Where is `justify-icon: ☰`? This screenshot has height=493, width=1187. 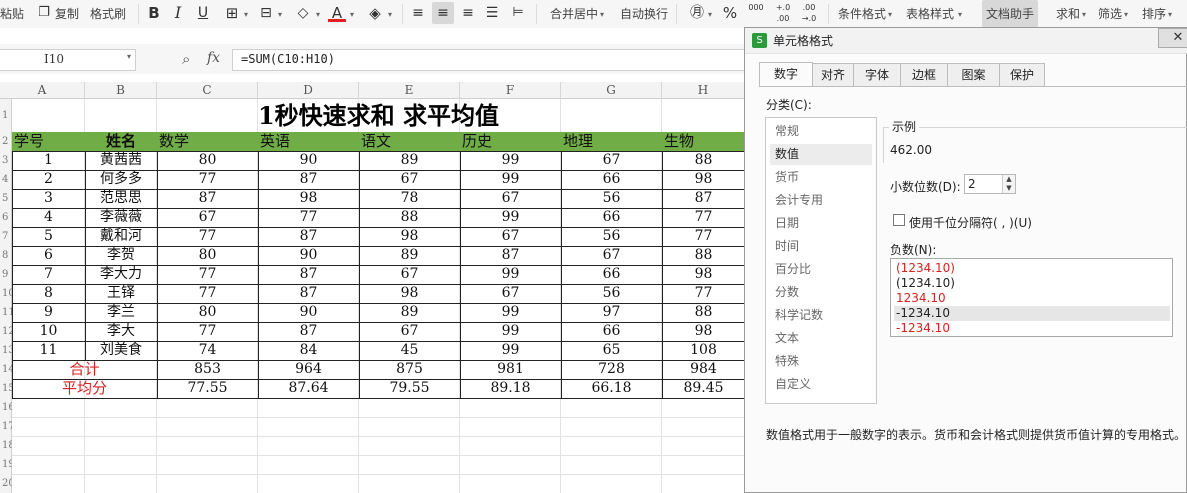
justify-icon: ☰ is located at coordinates (492, 13).